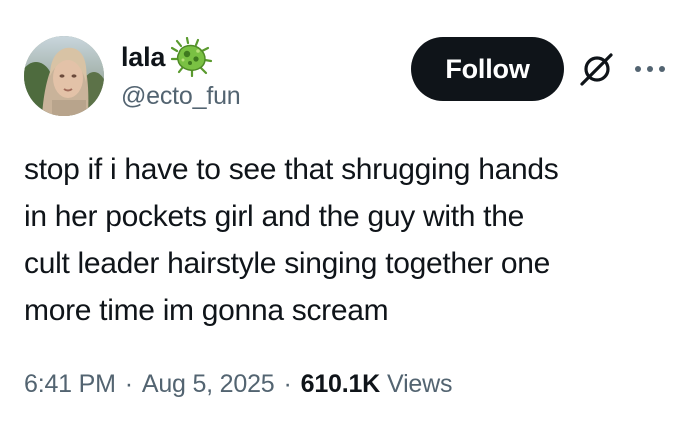 Image resolution: width=698 pixels, height=432 pixels. Describe the element at coordinates (274, 216) in the screenshot. I see `tweet-text-line: in her pockets girl and the guy with the` at that location.